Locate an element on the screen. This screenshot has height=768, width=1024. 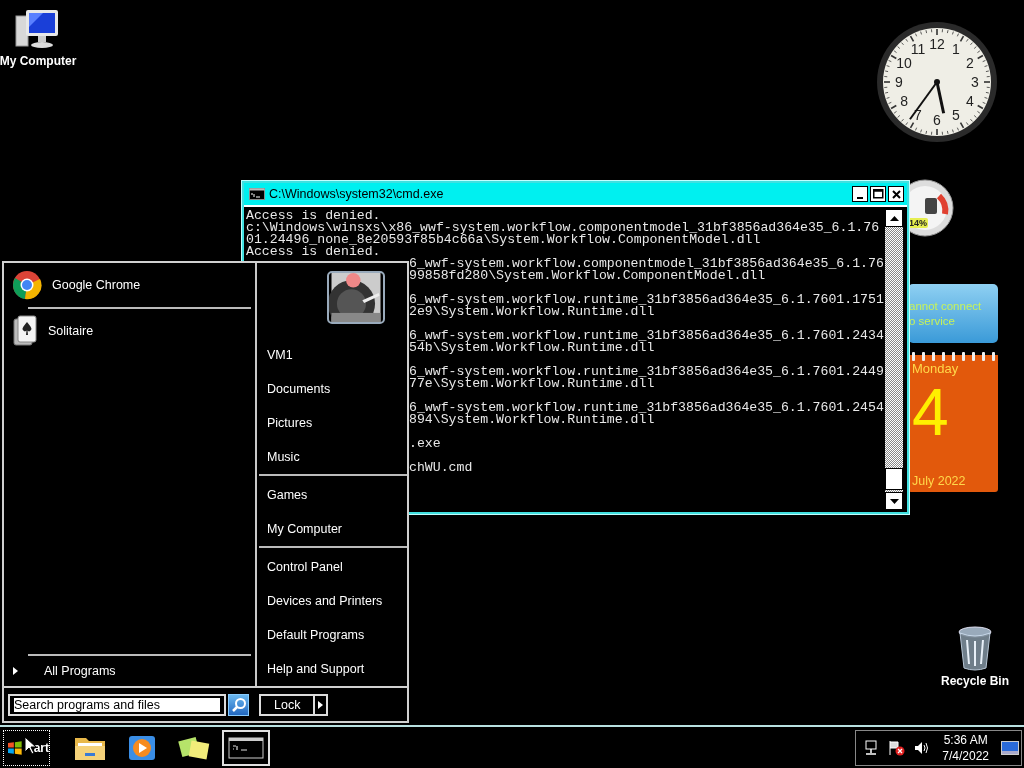
search-icon is located at coordinates (238, 704).